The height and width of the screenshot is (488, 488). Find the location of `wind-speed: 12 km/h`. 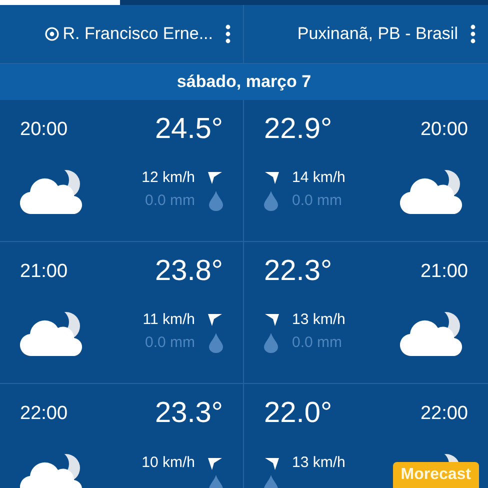

wind-speed: 12 km/h is located at coordinates (168, 178).